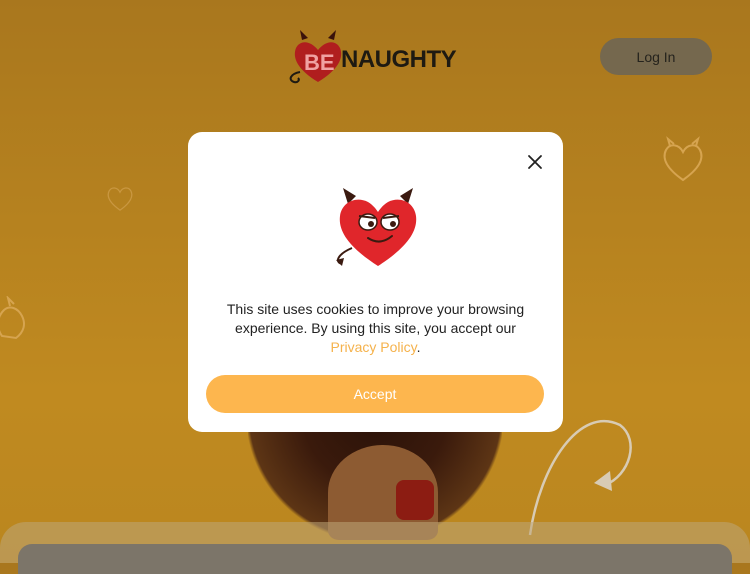  What do you see at coordinates (376, 227) in the screenshot?
I see `devil-heart-icon` at bounding box center [376, 227].